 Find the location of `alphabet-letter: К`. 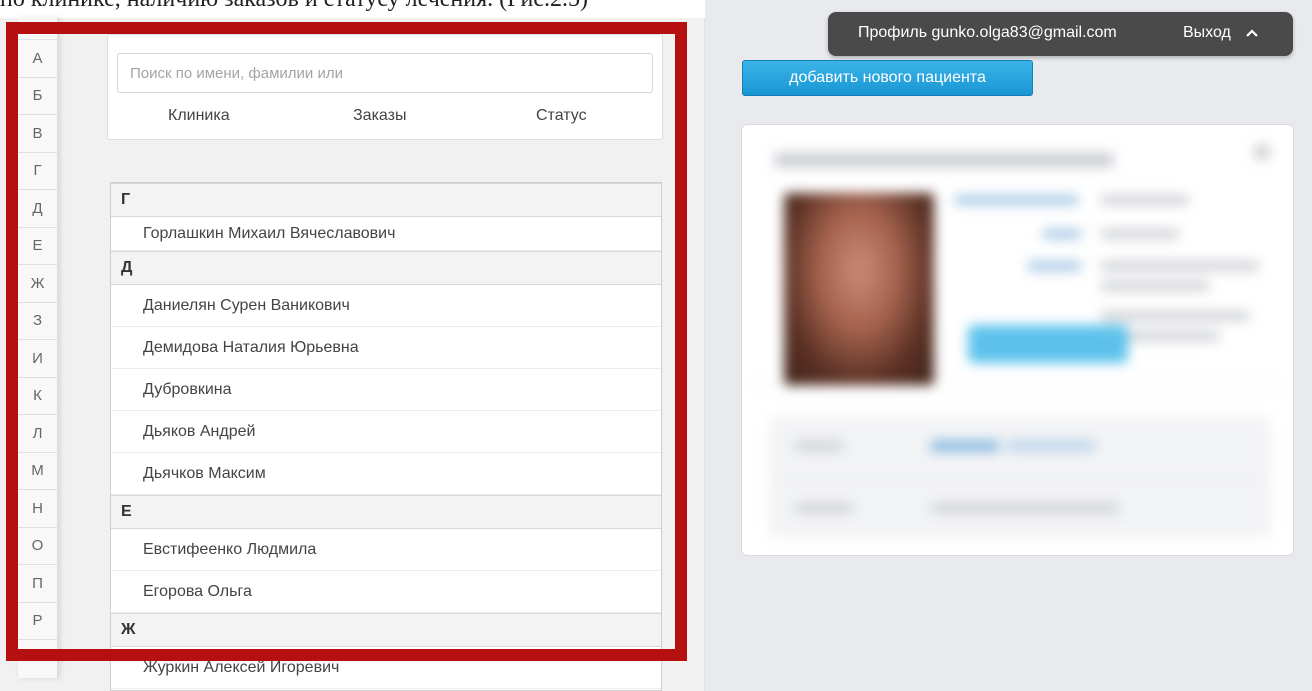

alphabet-letter: К is located at coordinates (37, 396).